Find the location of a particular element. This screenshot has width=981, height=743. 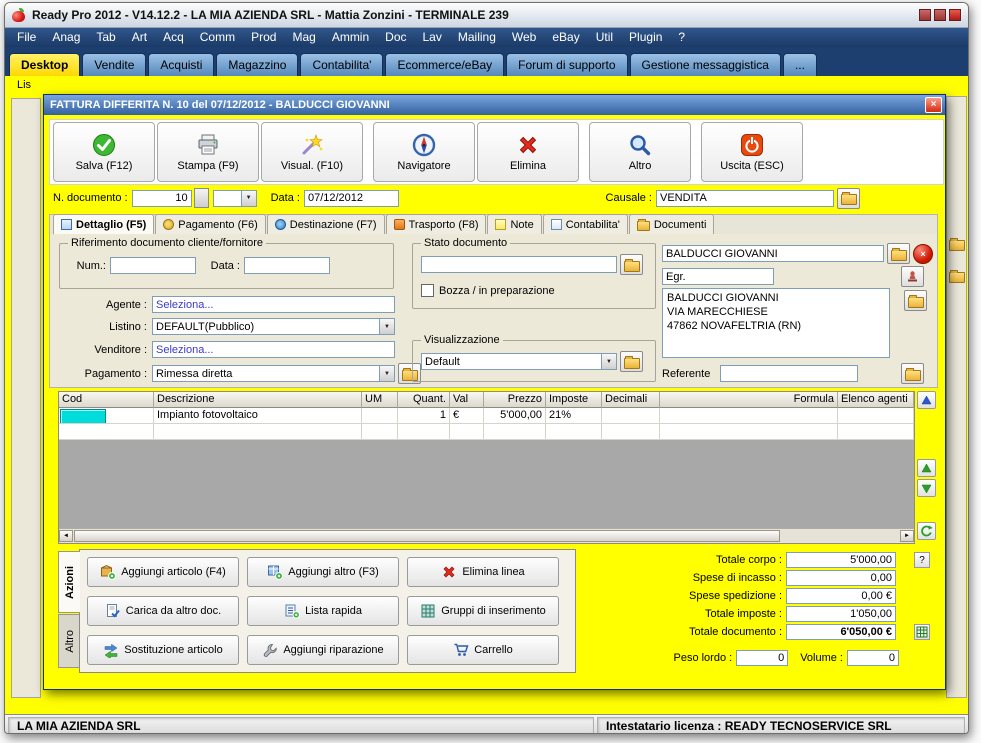

col-header-val: Val is located at coordinates (467, 400).